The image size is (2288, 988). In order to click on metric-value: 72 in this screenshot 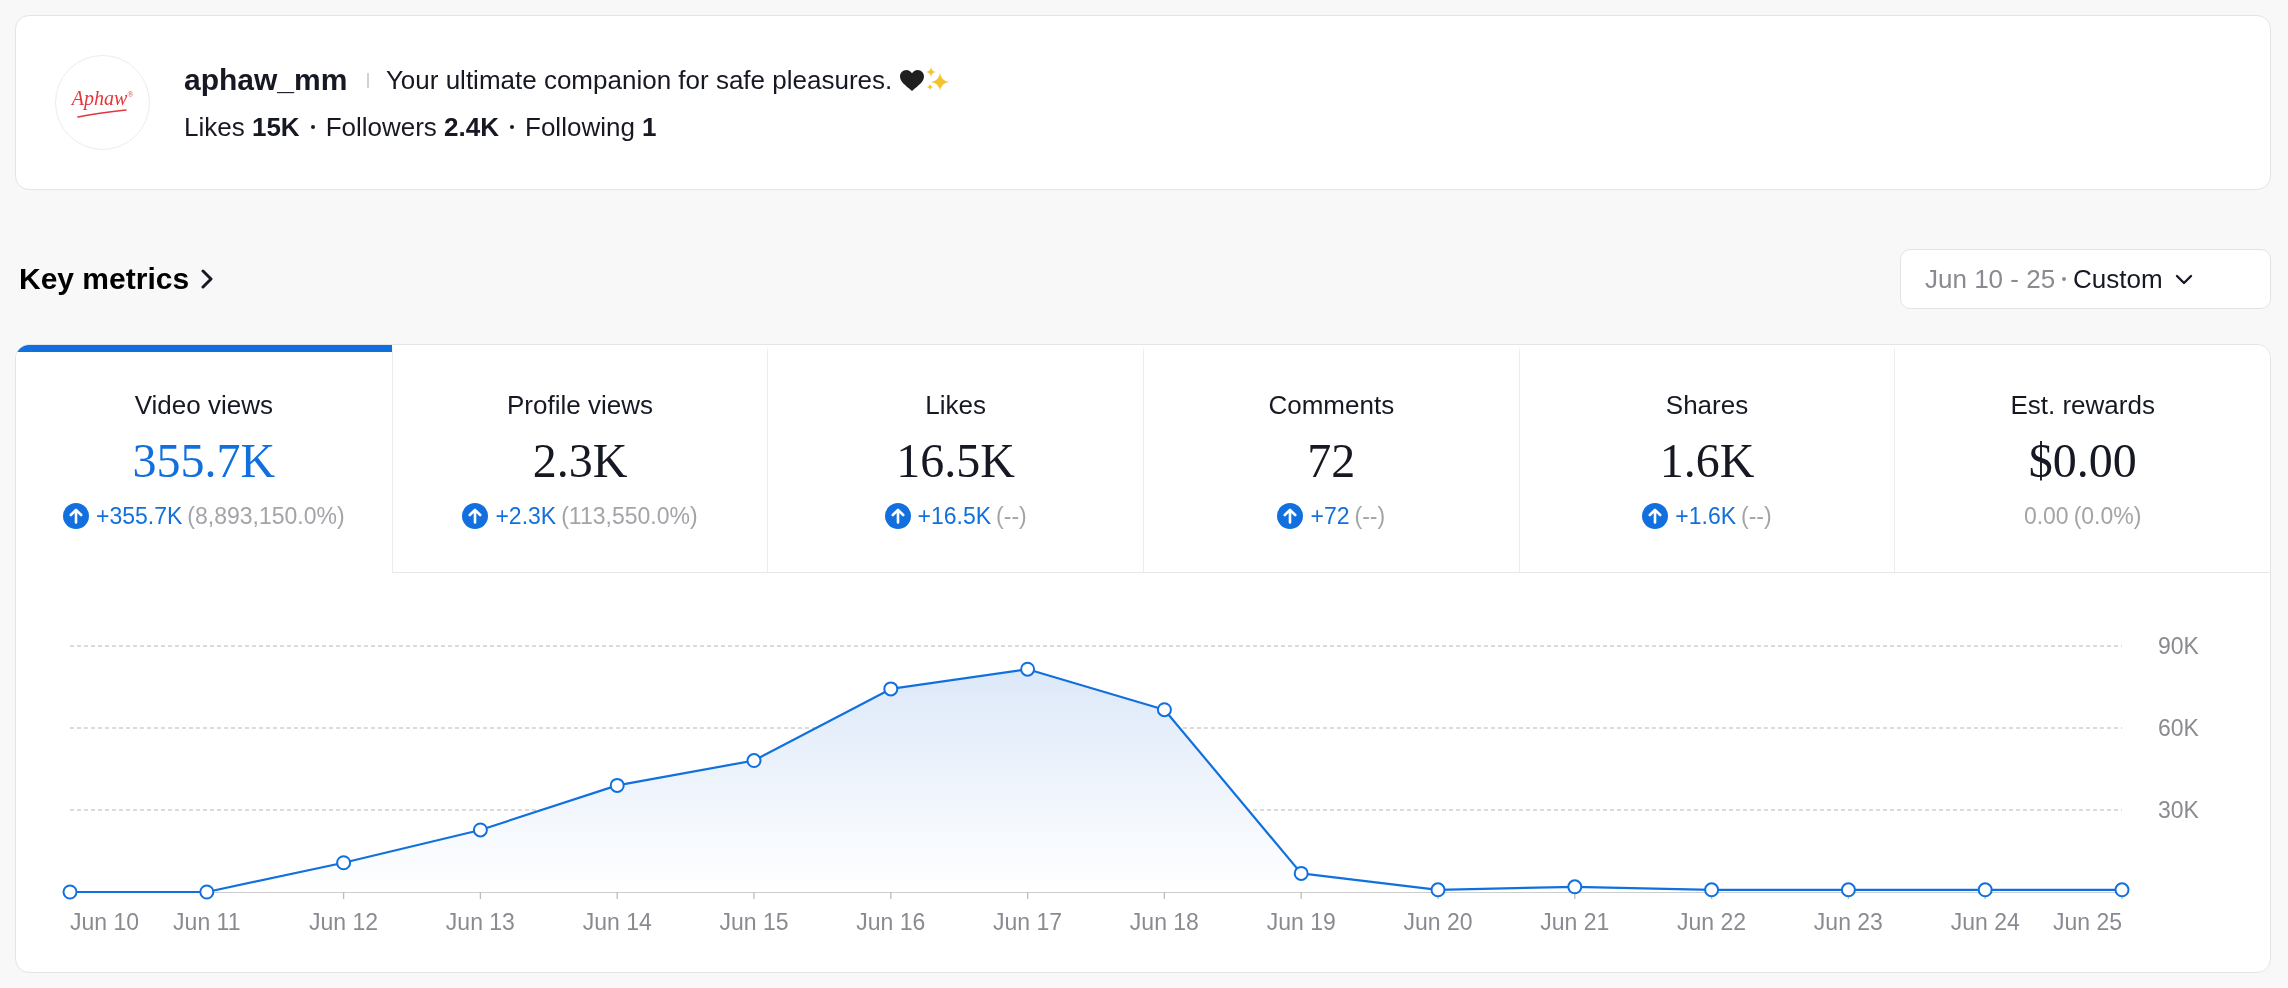, I will do `click(1331, 461)`.